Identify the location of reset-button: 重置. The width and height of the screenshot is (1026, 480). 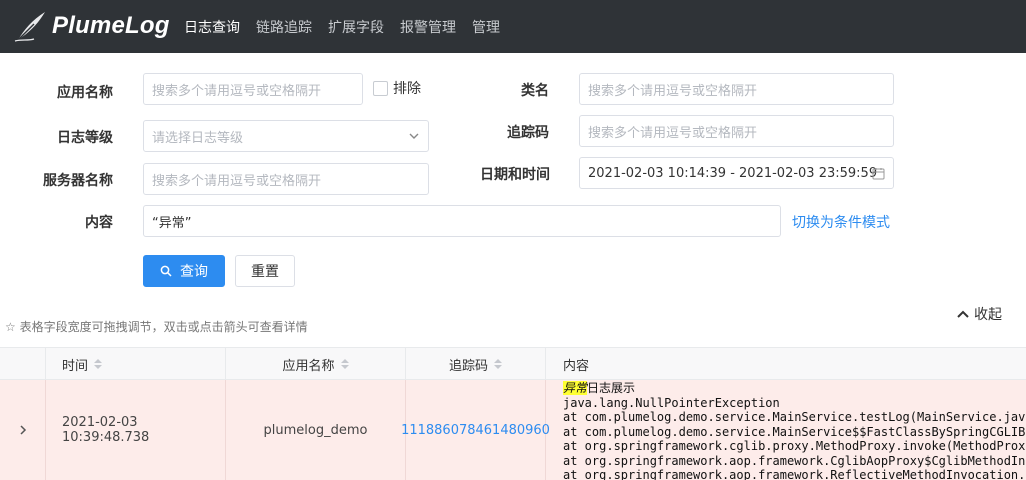
(265, 271).